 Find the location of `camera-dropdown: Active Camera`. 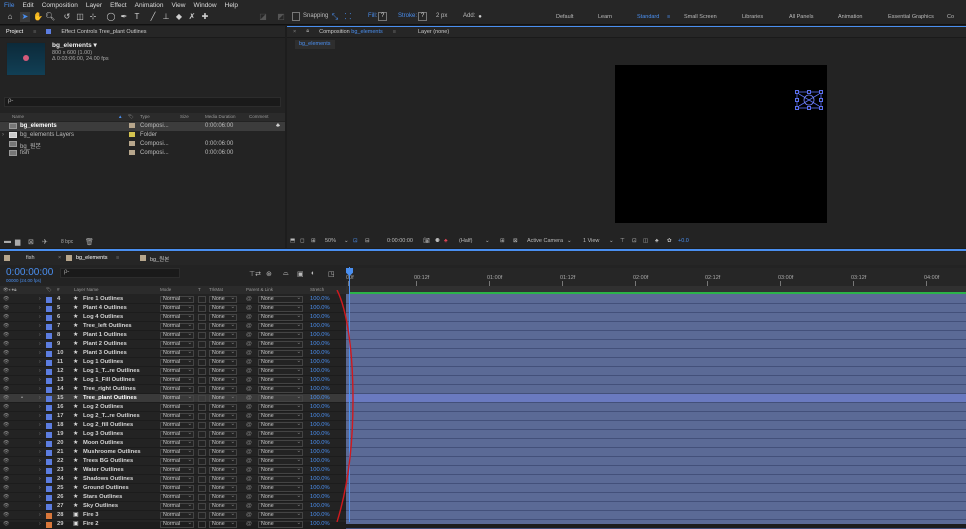

camera-dropdown: Active Camera is located at coordinates (545, 241).